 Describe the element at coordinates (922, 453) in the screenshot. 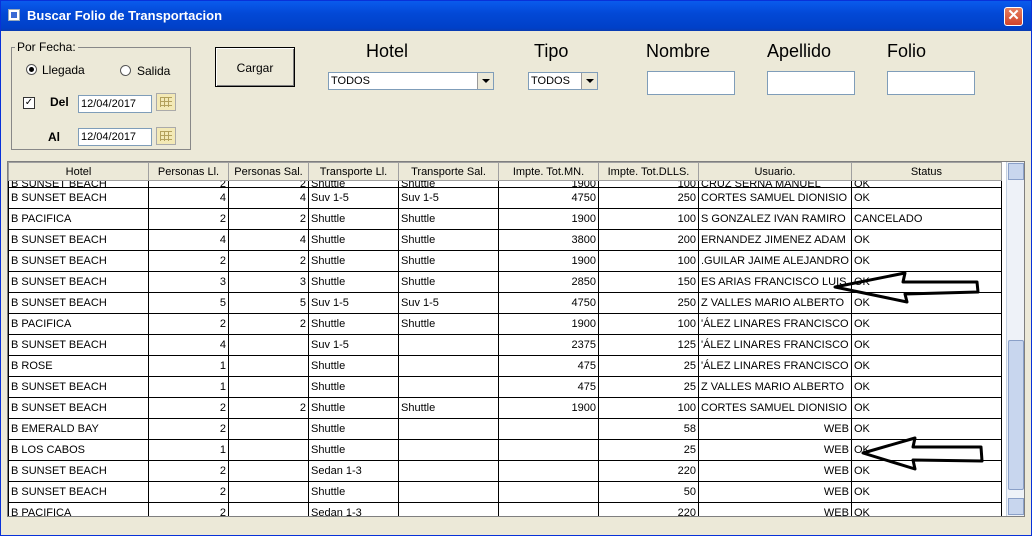

I see `arrow-annotation-lower` at that location.